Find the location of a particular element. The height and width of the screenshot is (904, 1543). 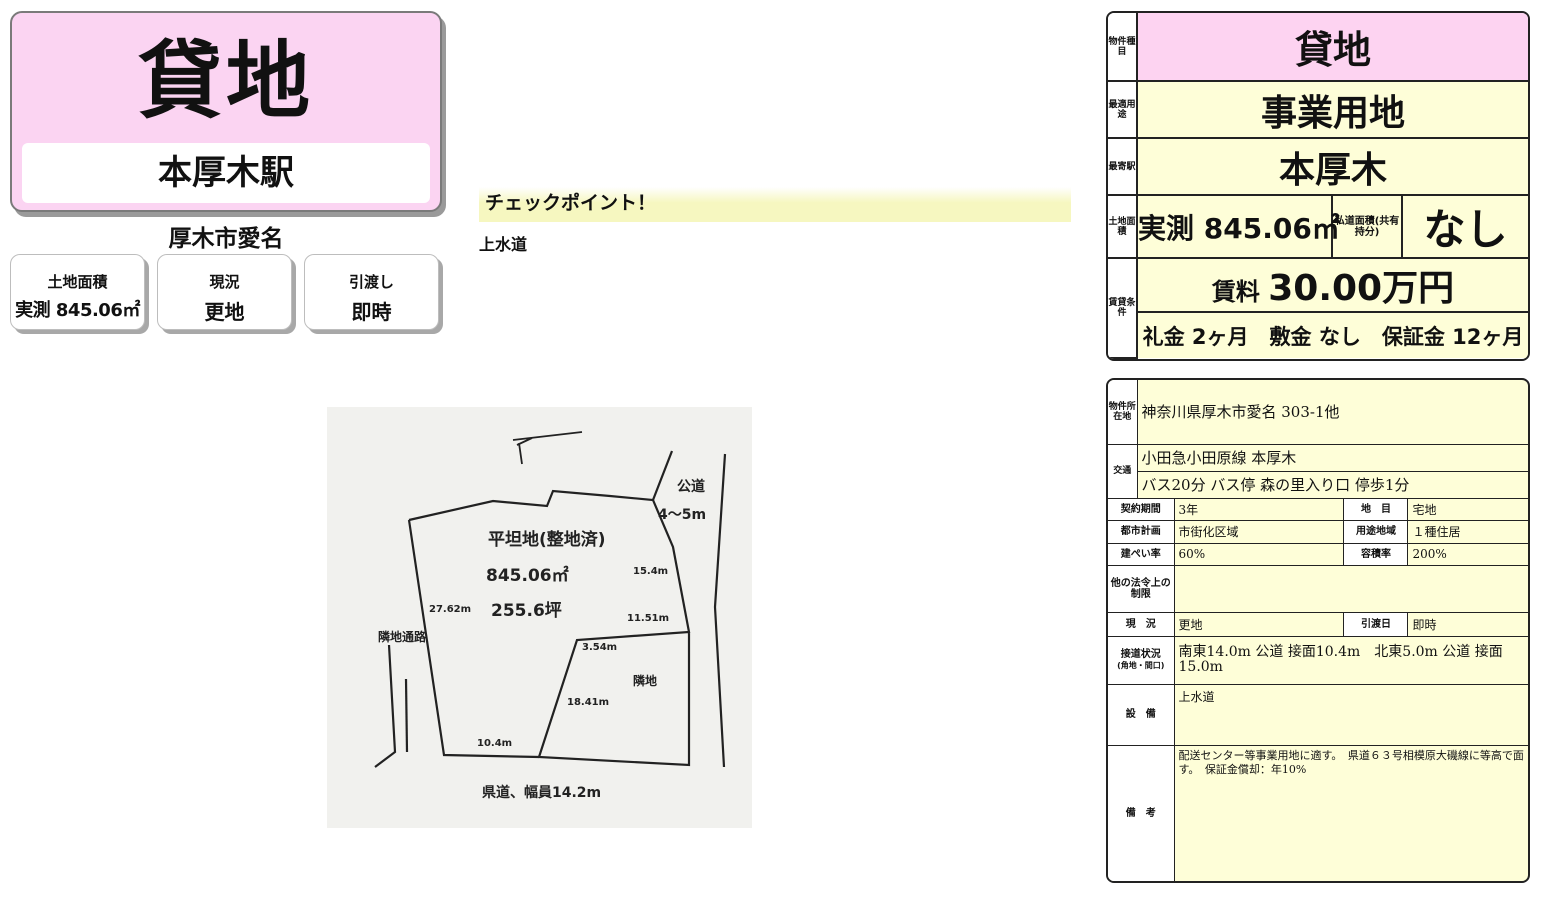

spec-area: 実測 845.06㎡ is located at coordinates (1238, 226).